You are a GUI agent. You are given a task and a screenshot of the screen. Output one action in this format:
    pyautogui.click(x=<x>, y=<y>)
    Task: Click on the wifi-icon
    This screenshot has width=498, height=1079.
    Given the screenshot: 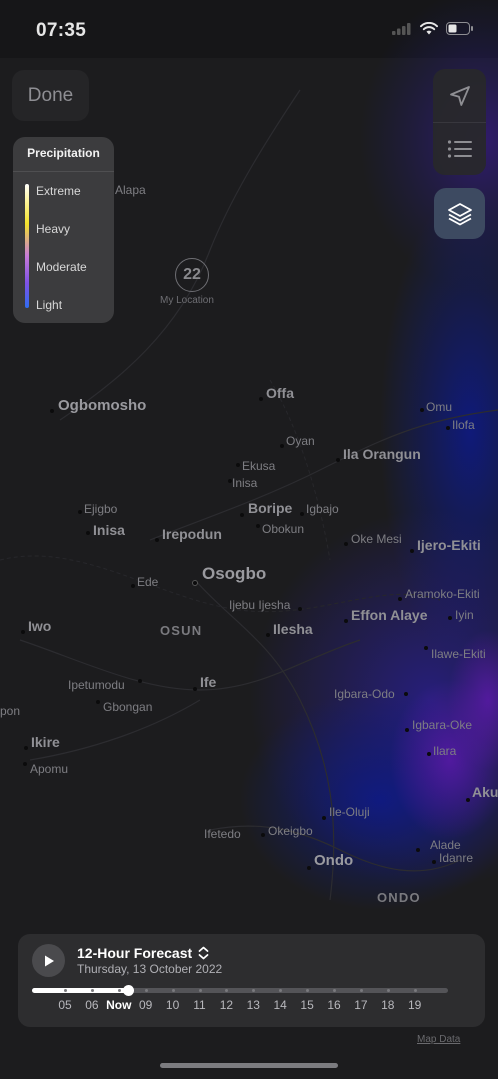 What is the action you would take?
    pyautogui.click(x=429, y=28)
    